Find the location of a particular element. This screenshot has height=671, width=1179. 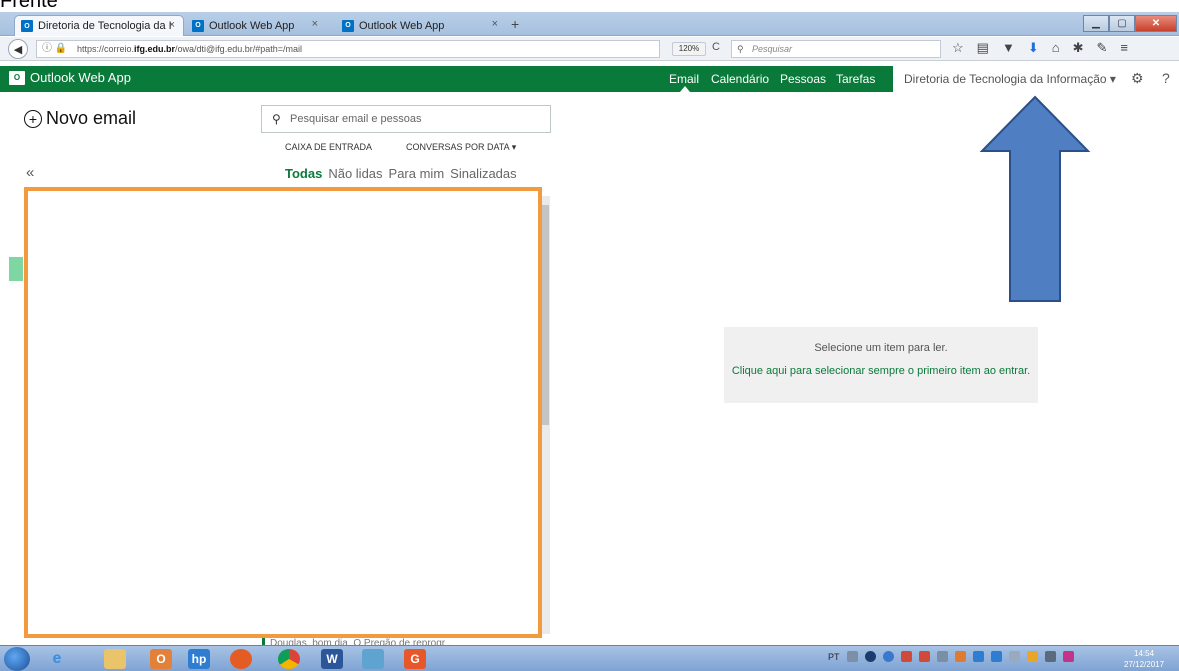

start-button-icon is located at coordinates (17, 659).